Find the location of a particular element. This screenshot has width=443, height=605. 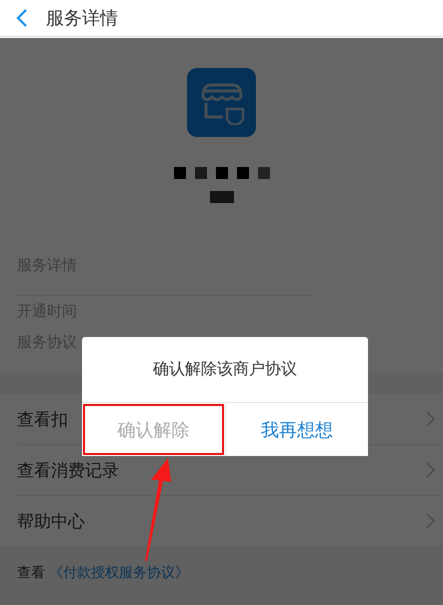

back-icon is located at coordinates (22, 18).